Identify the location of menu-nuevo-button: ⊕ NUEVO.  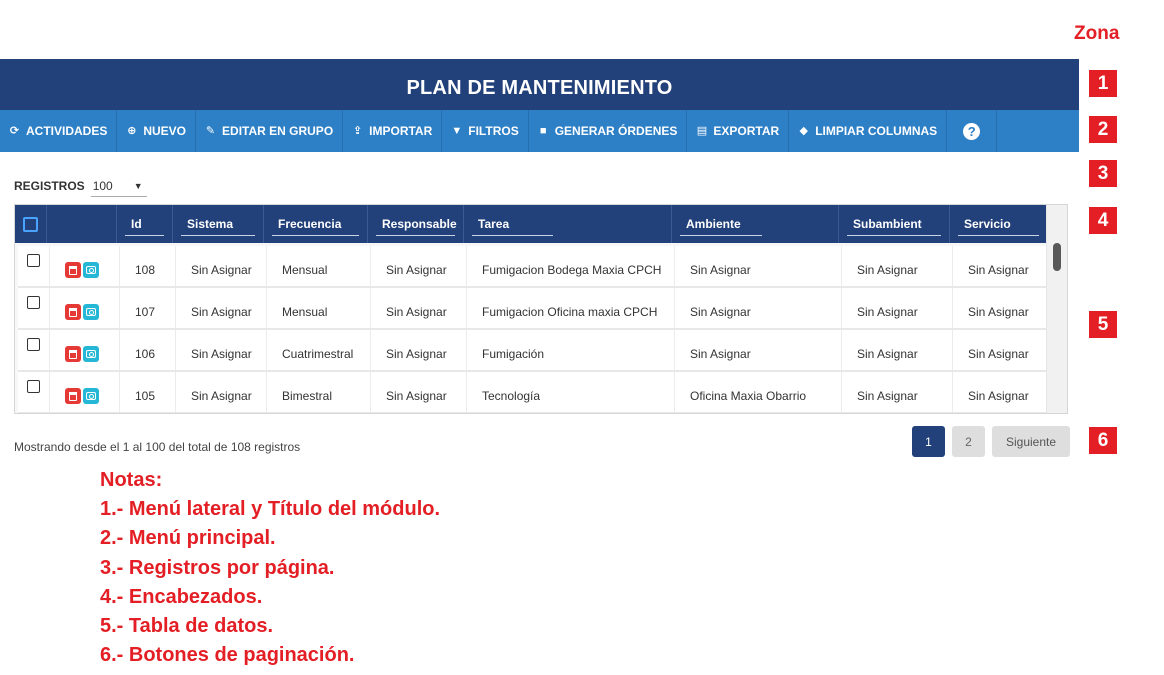
(157, 131).